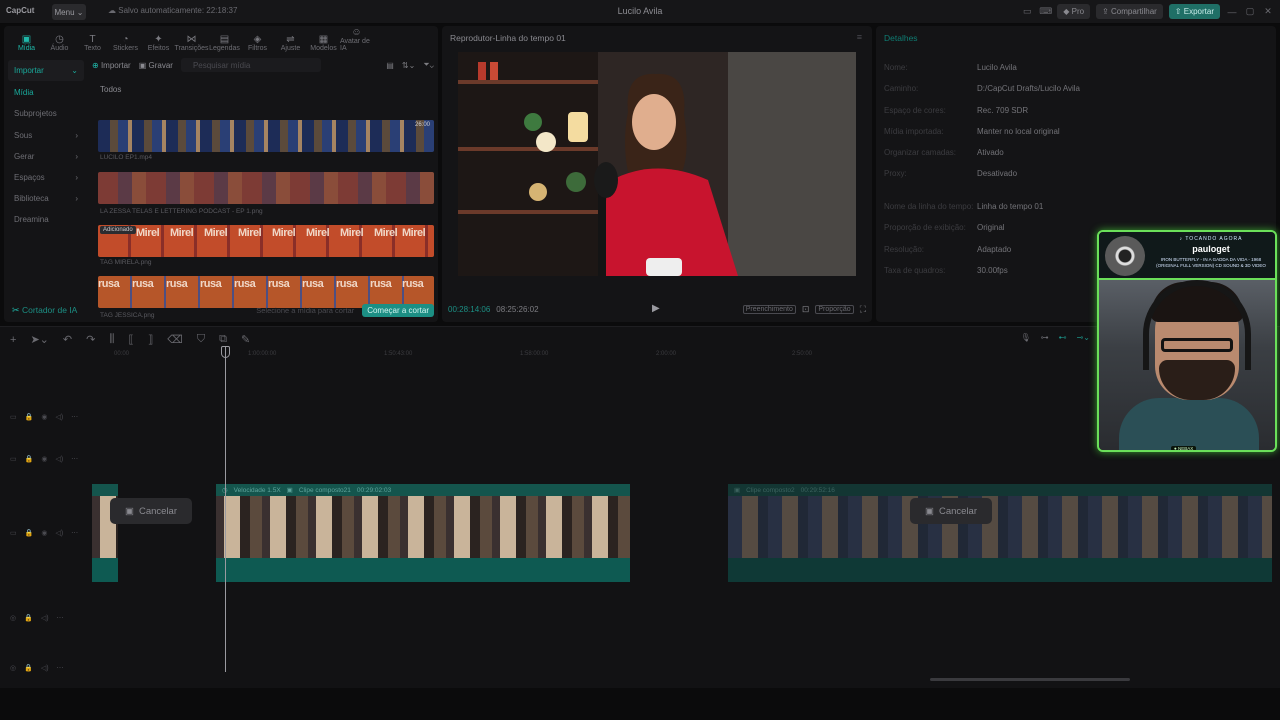 This screenshot has height=720, width=1280. I want to click on tool-tab-transi-es: ⋈ Transições, so click(192, 40).